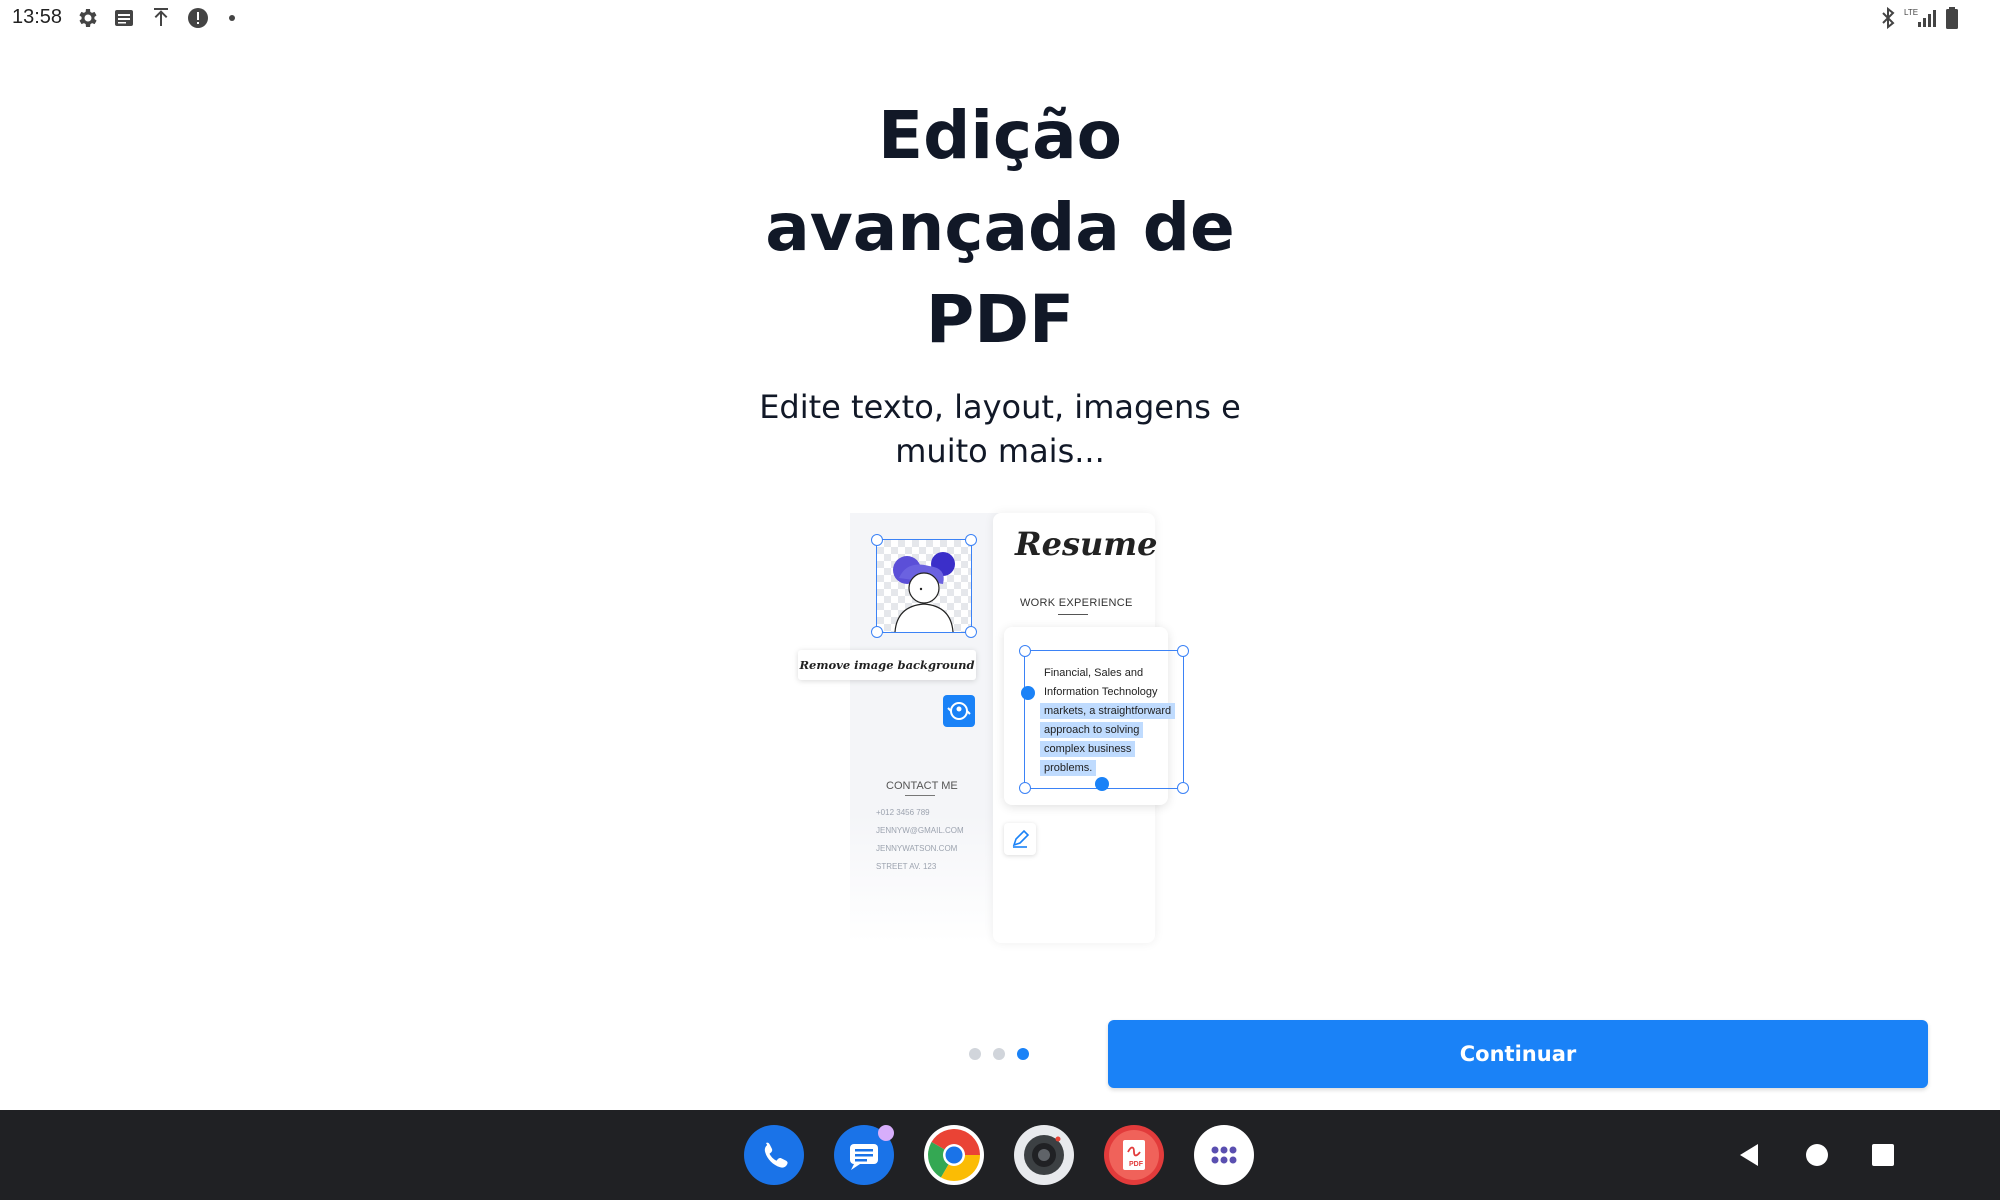 This screenshot has width=2000, height=1200. I want to click on status-time: 13:58, so click(37, 17).